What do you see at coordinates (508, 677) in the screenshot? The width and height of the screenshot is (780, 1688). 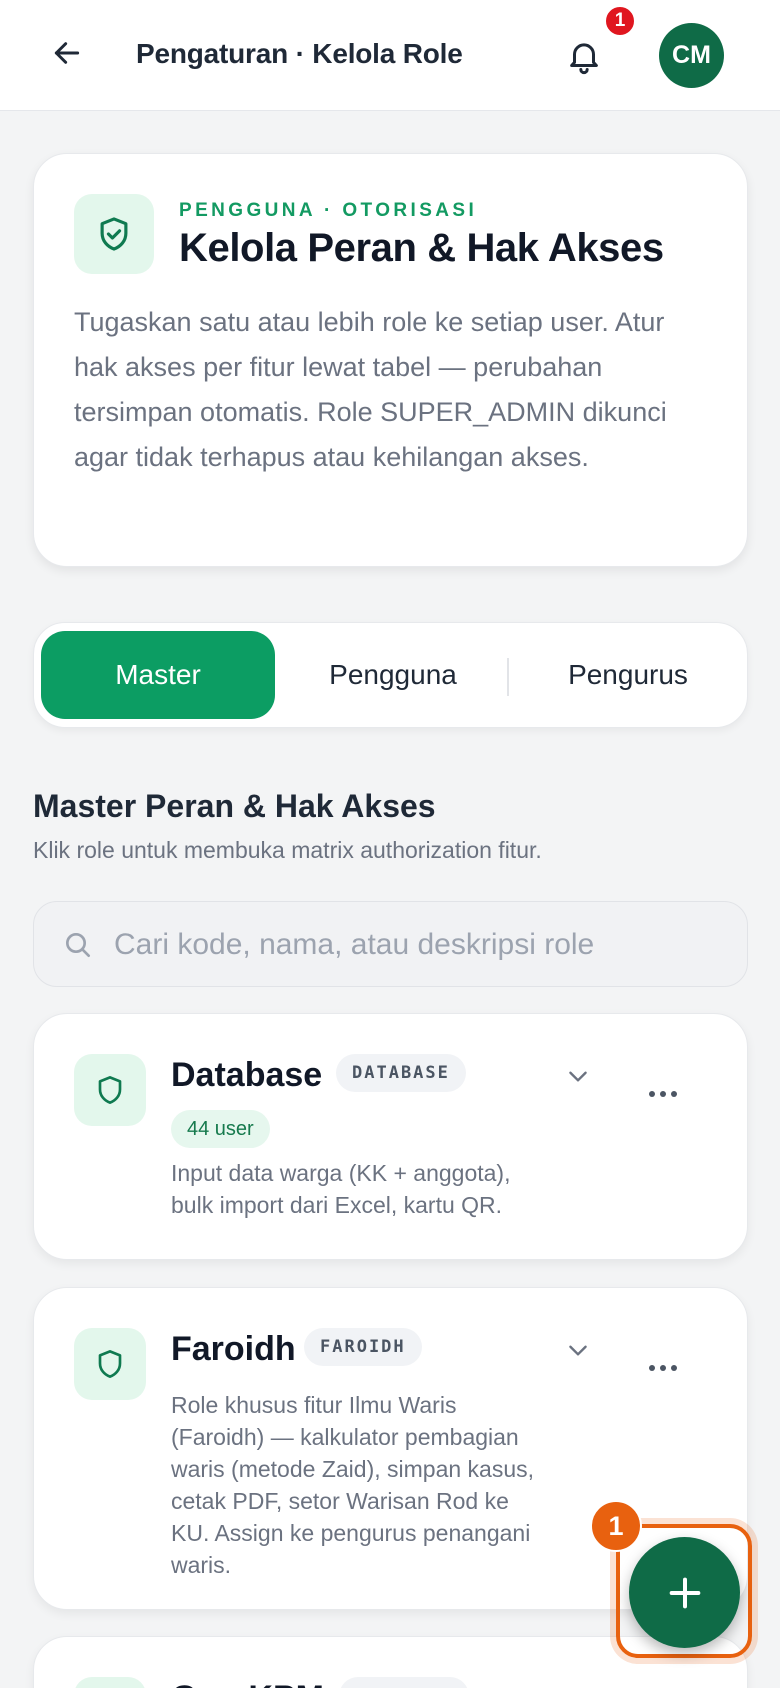 I see `tab-divider` at bounding box center [508, 677].